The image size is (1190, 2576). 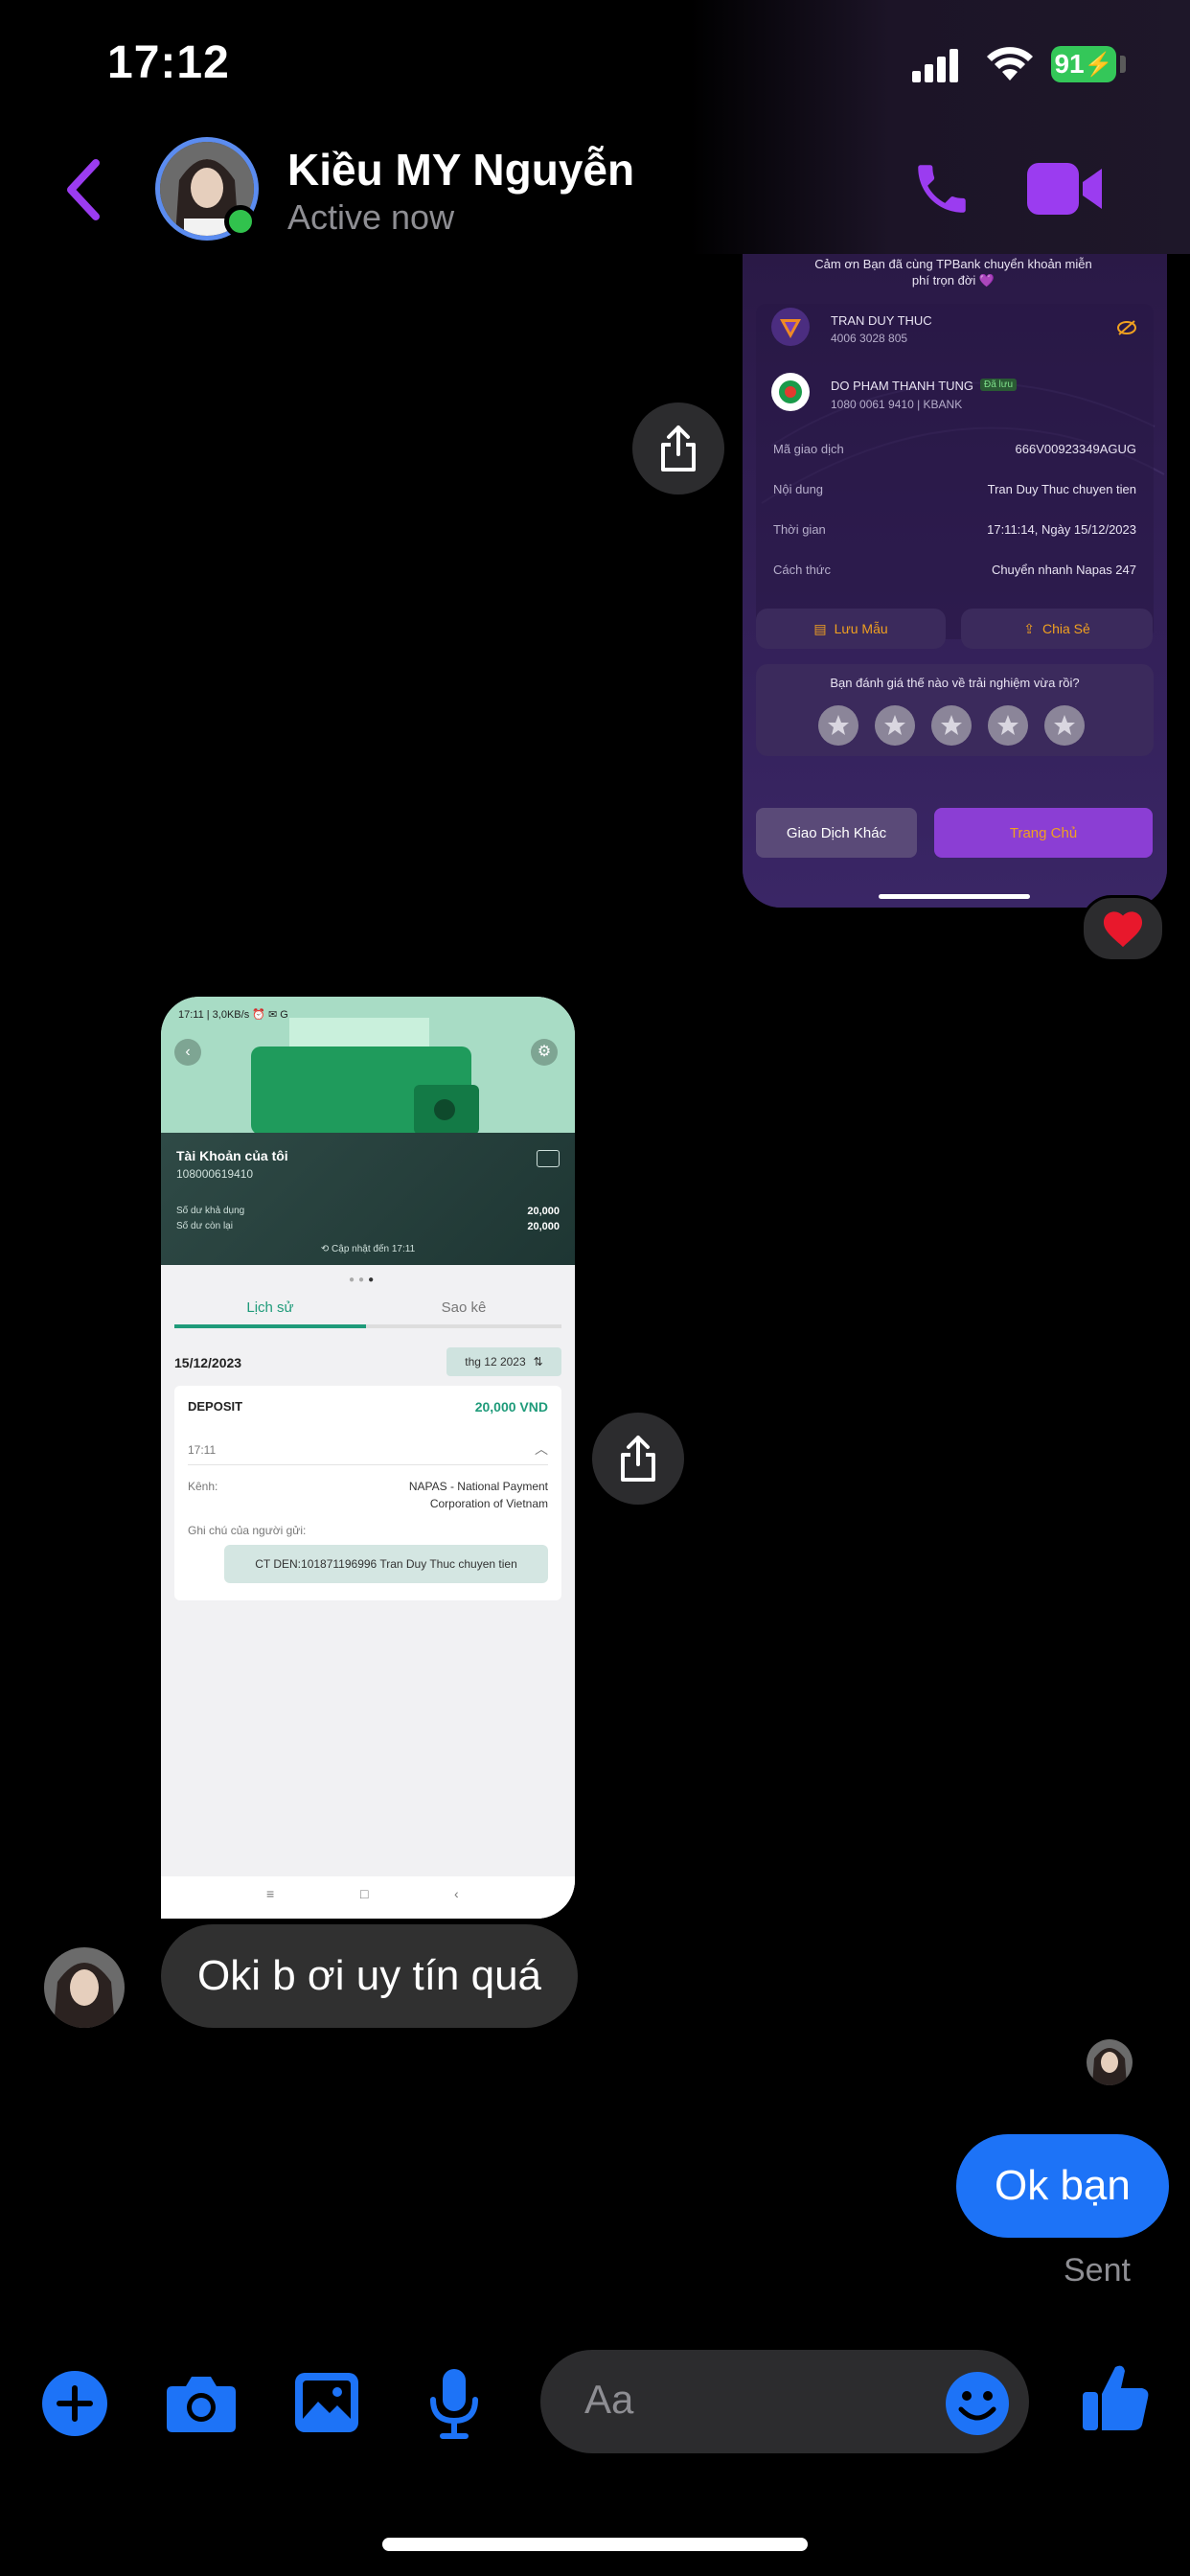 What do you see at coordinates (511, 1406) in the screenshot?
I see `tx-amount: 20,000 VND` at bounding box center [511, 1406].